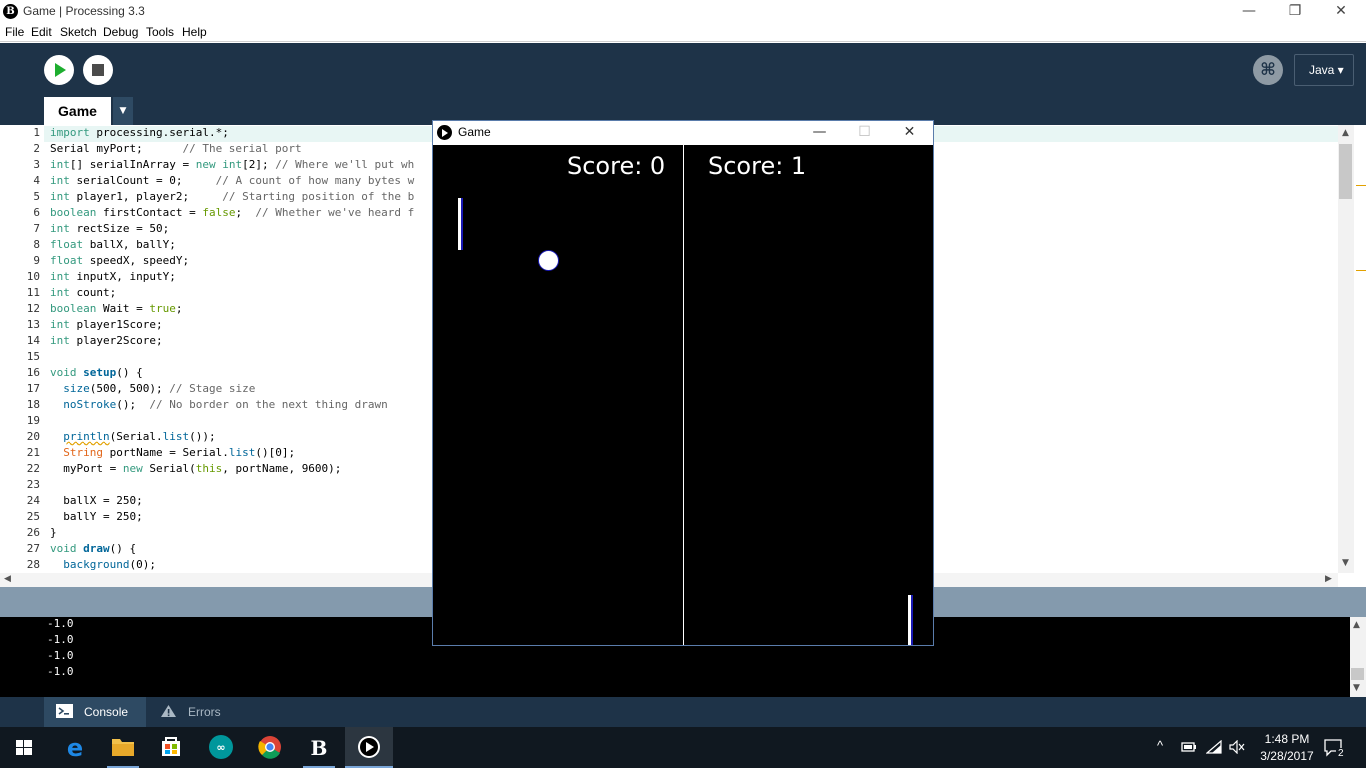 Image resolution: width=1366 pixels, height=768 pixels. What do you see at coordinates (120, 32) in the screenshot?
I see `menu-debug: Debug` at bounding box center [120, 32].